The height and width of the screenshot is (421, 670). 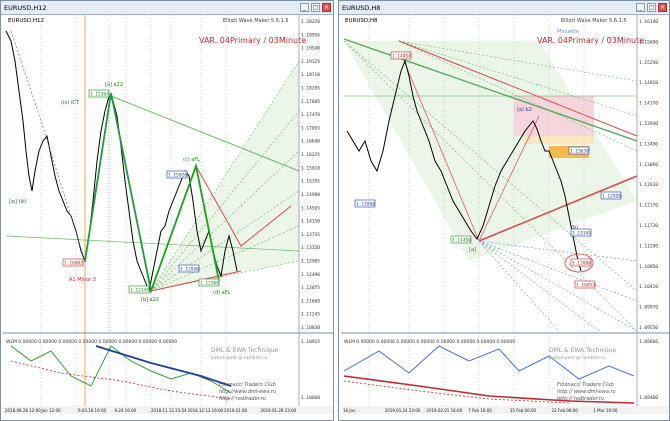 I want to click on chart-symbol-label: EURUSD,H12, so click(x=26, y=21).